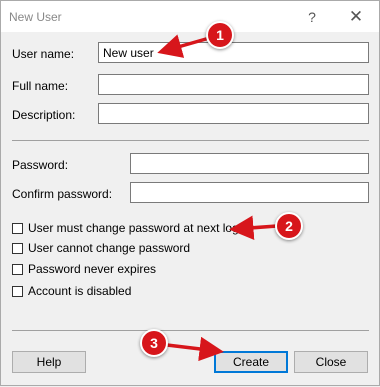 The height and width of the screenshot is (387, 380). What do you see at coordinates (220, 35) in the screenshot?
I see `annotation-badge-1: 1` at bounding box center [220, 35].